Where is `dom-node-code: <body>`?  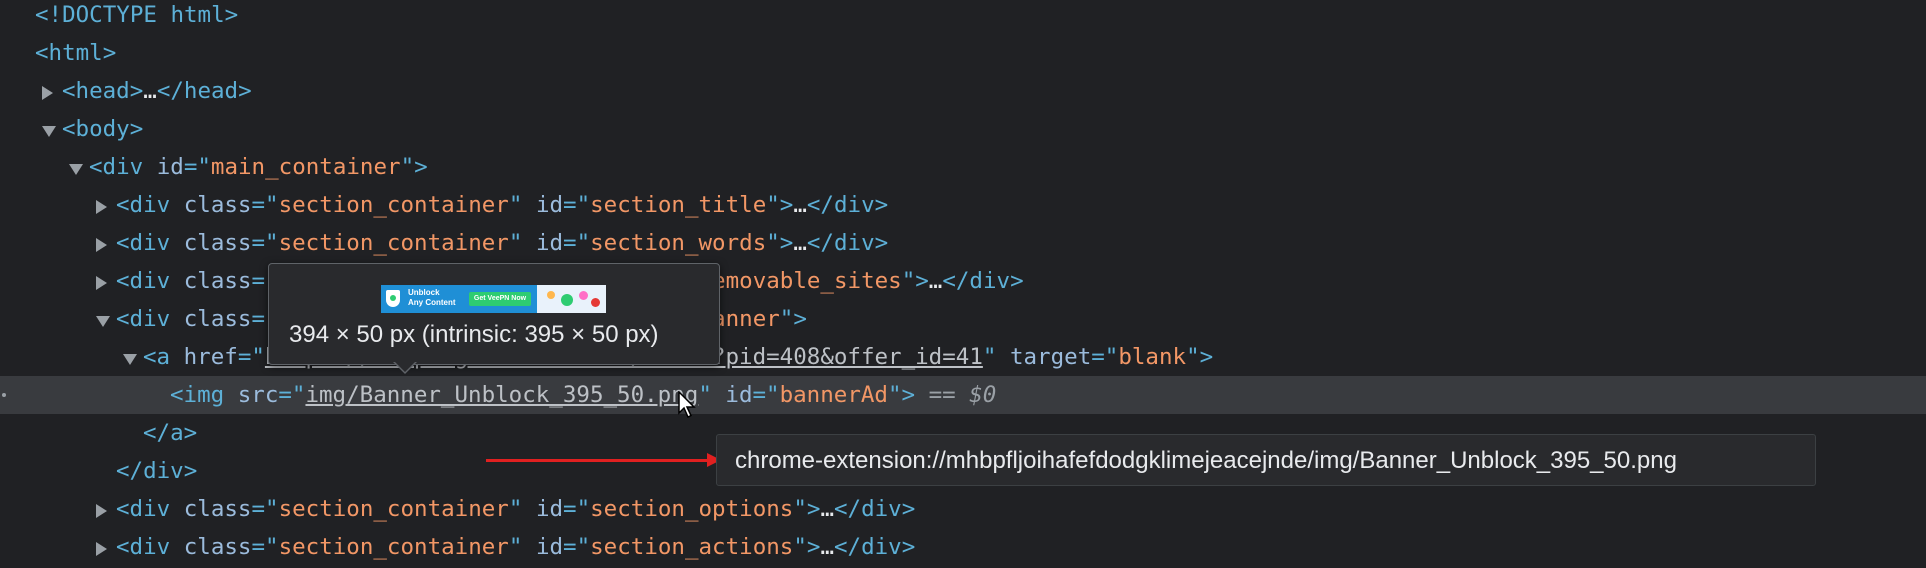 dom-node-code: <body> is located at coordinates (102, 129).